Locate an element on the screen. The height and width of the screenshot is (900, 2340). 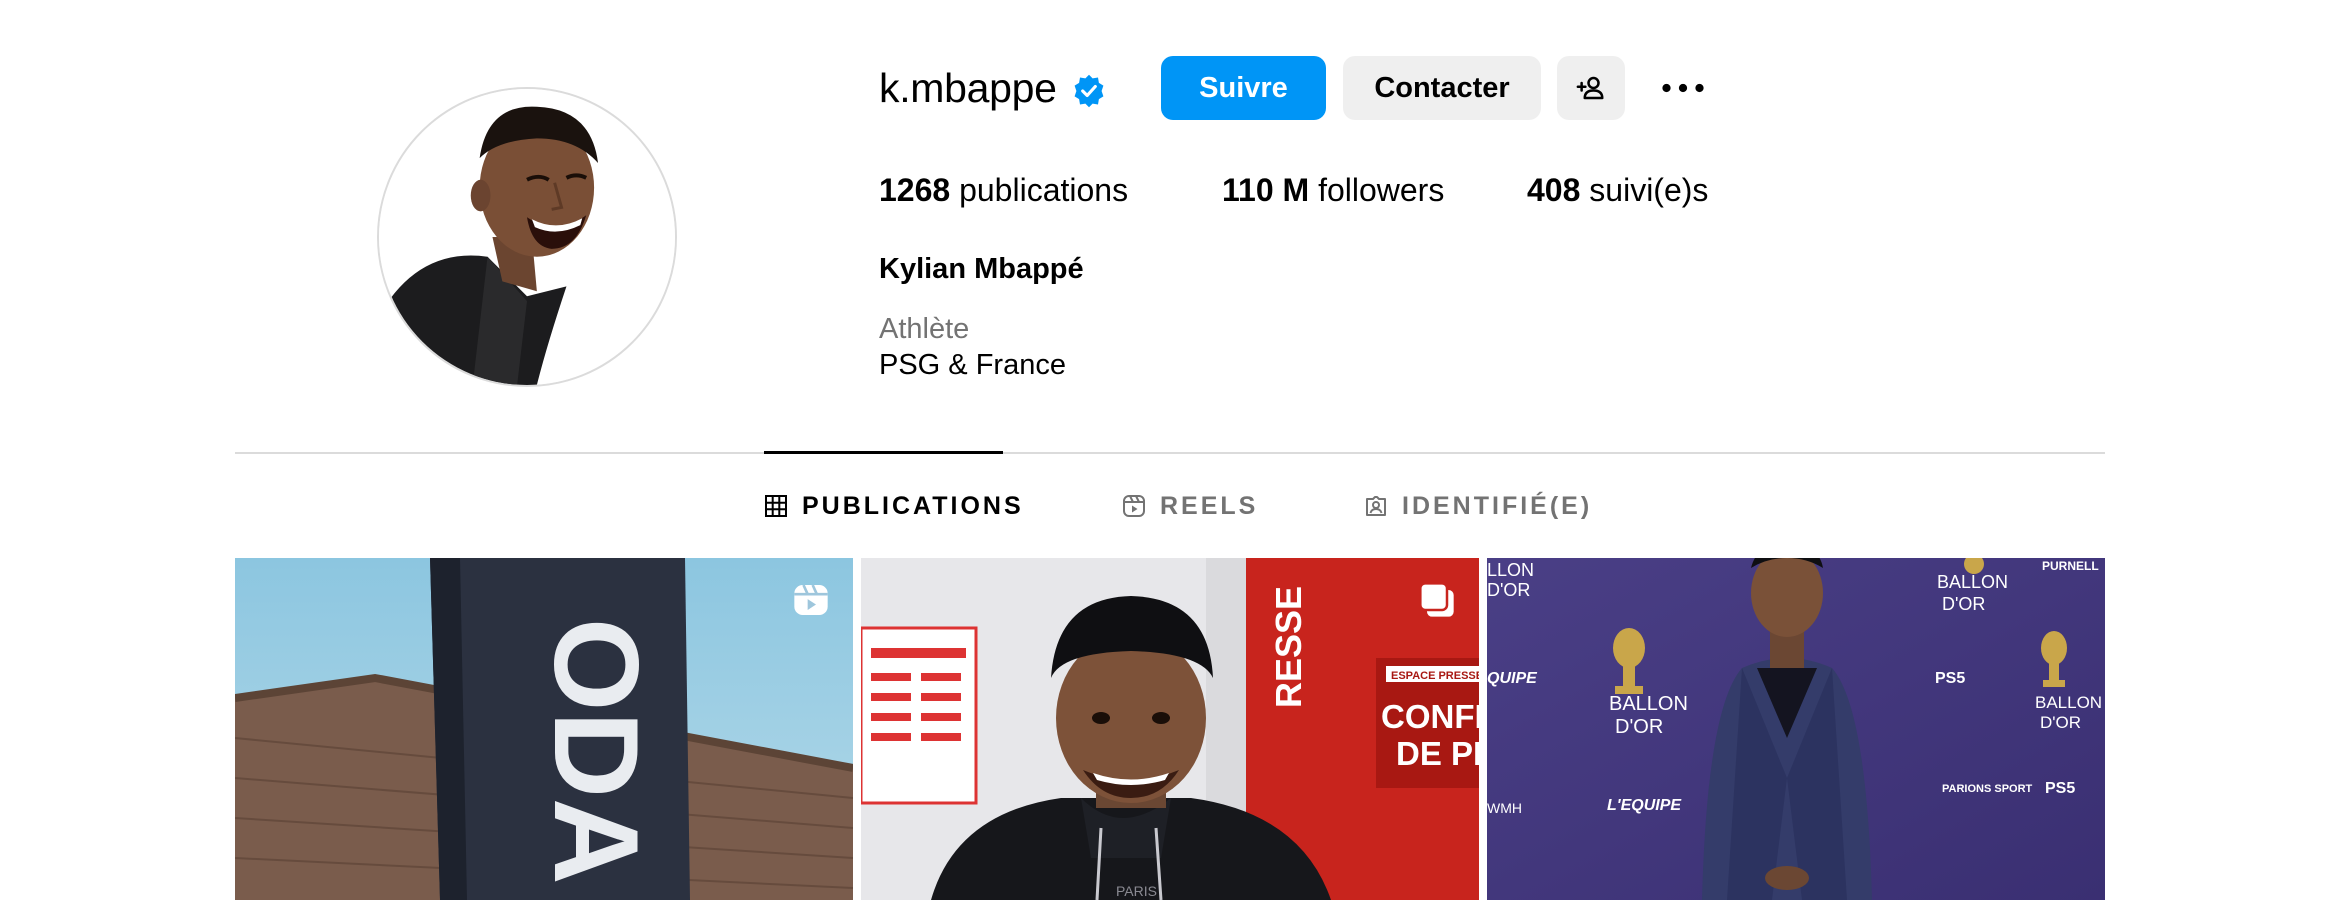
banner-text: ODA is located at coordinates (596, 751).